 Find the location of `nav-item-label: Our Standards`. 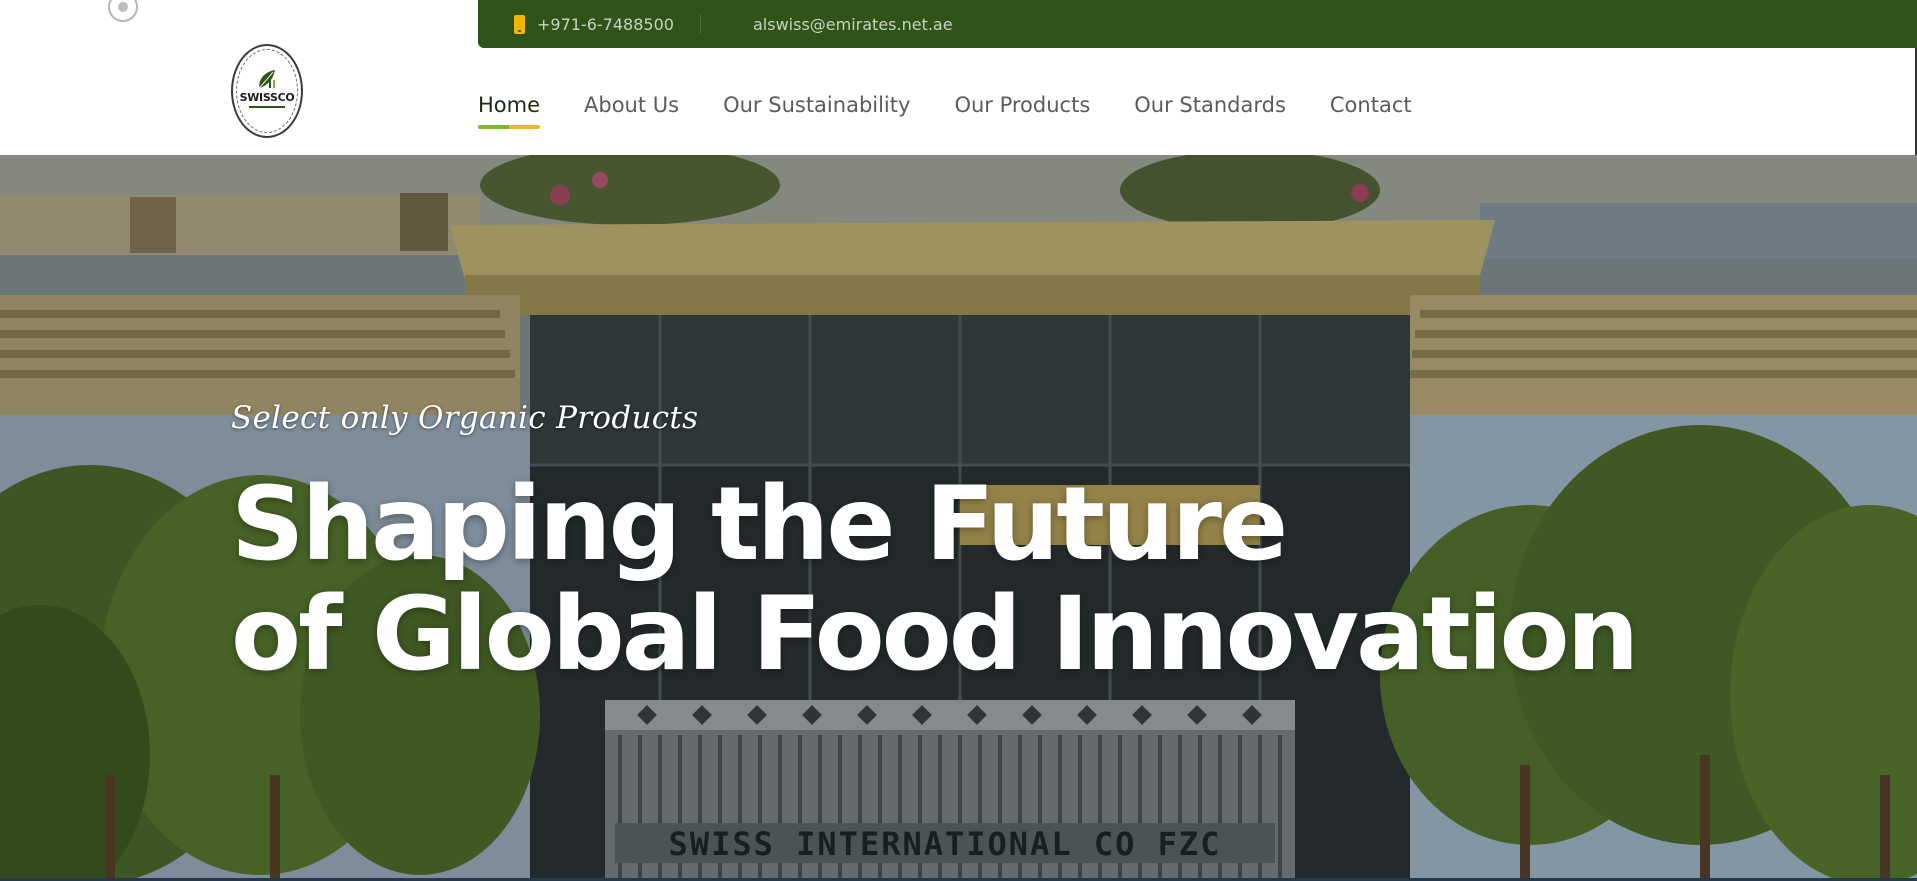

nav-item-label: Our Standards is located at coordinates (1210, 105).